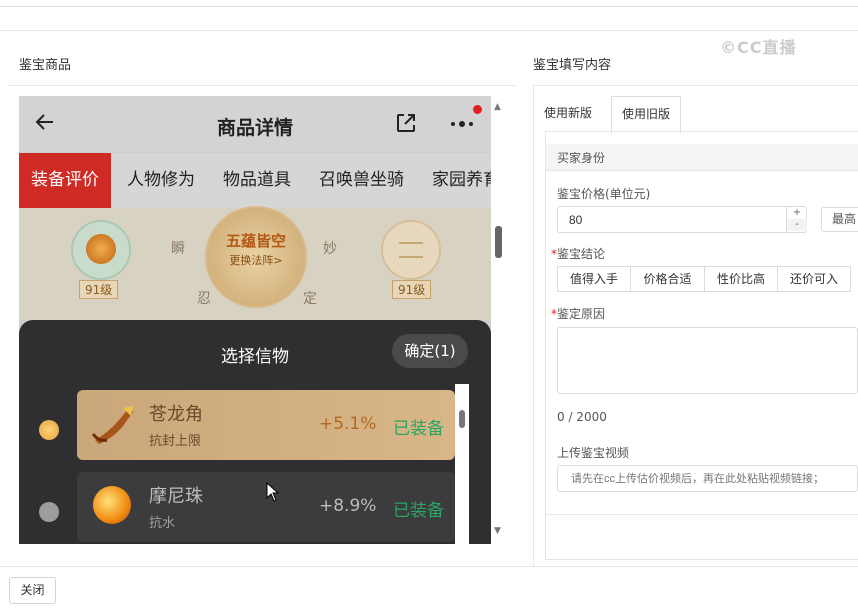 The height and width of the screenshot is (610, 858). I want to click on reason-char-counter: 0 / 2000, so click(582, 417).